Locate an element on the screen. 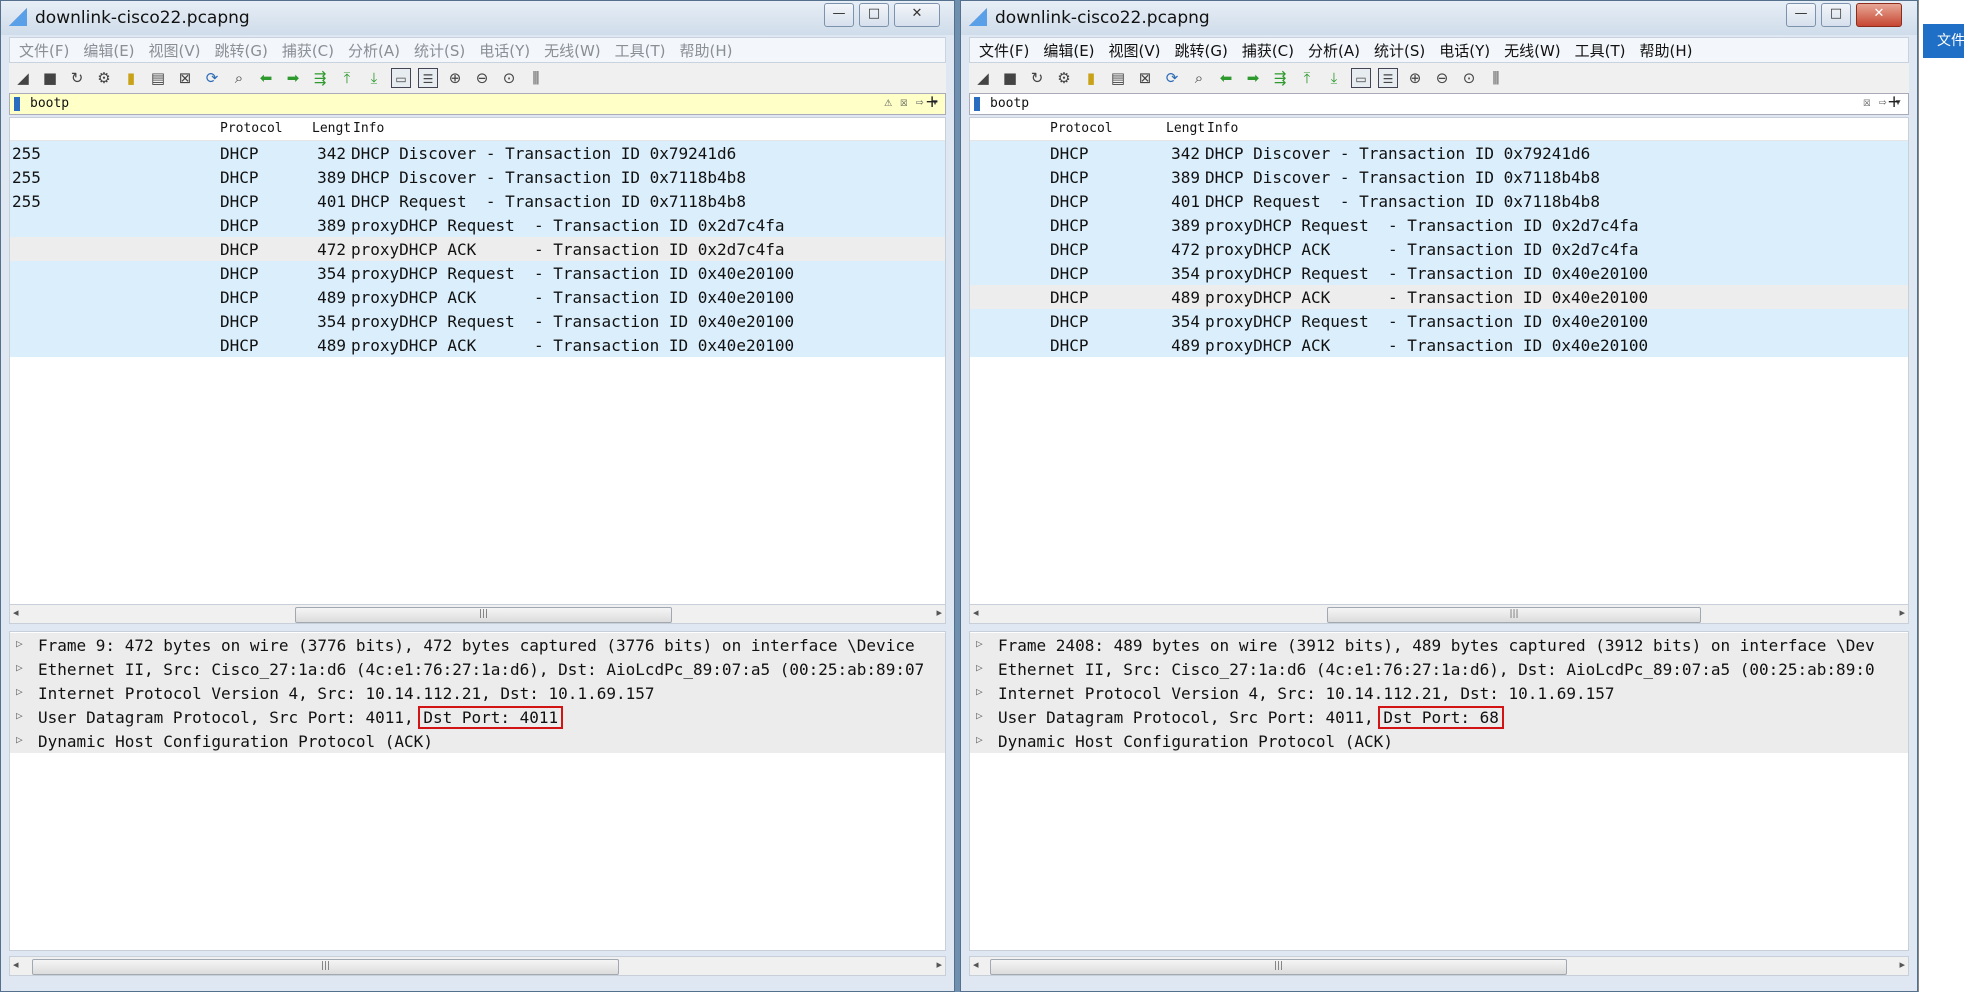  menu-statistics: 统计(S) is located at coordinates (1399, 50).